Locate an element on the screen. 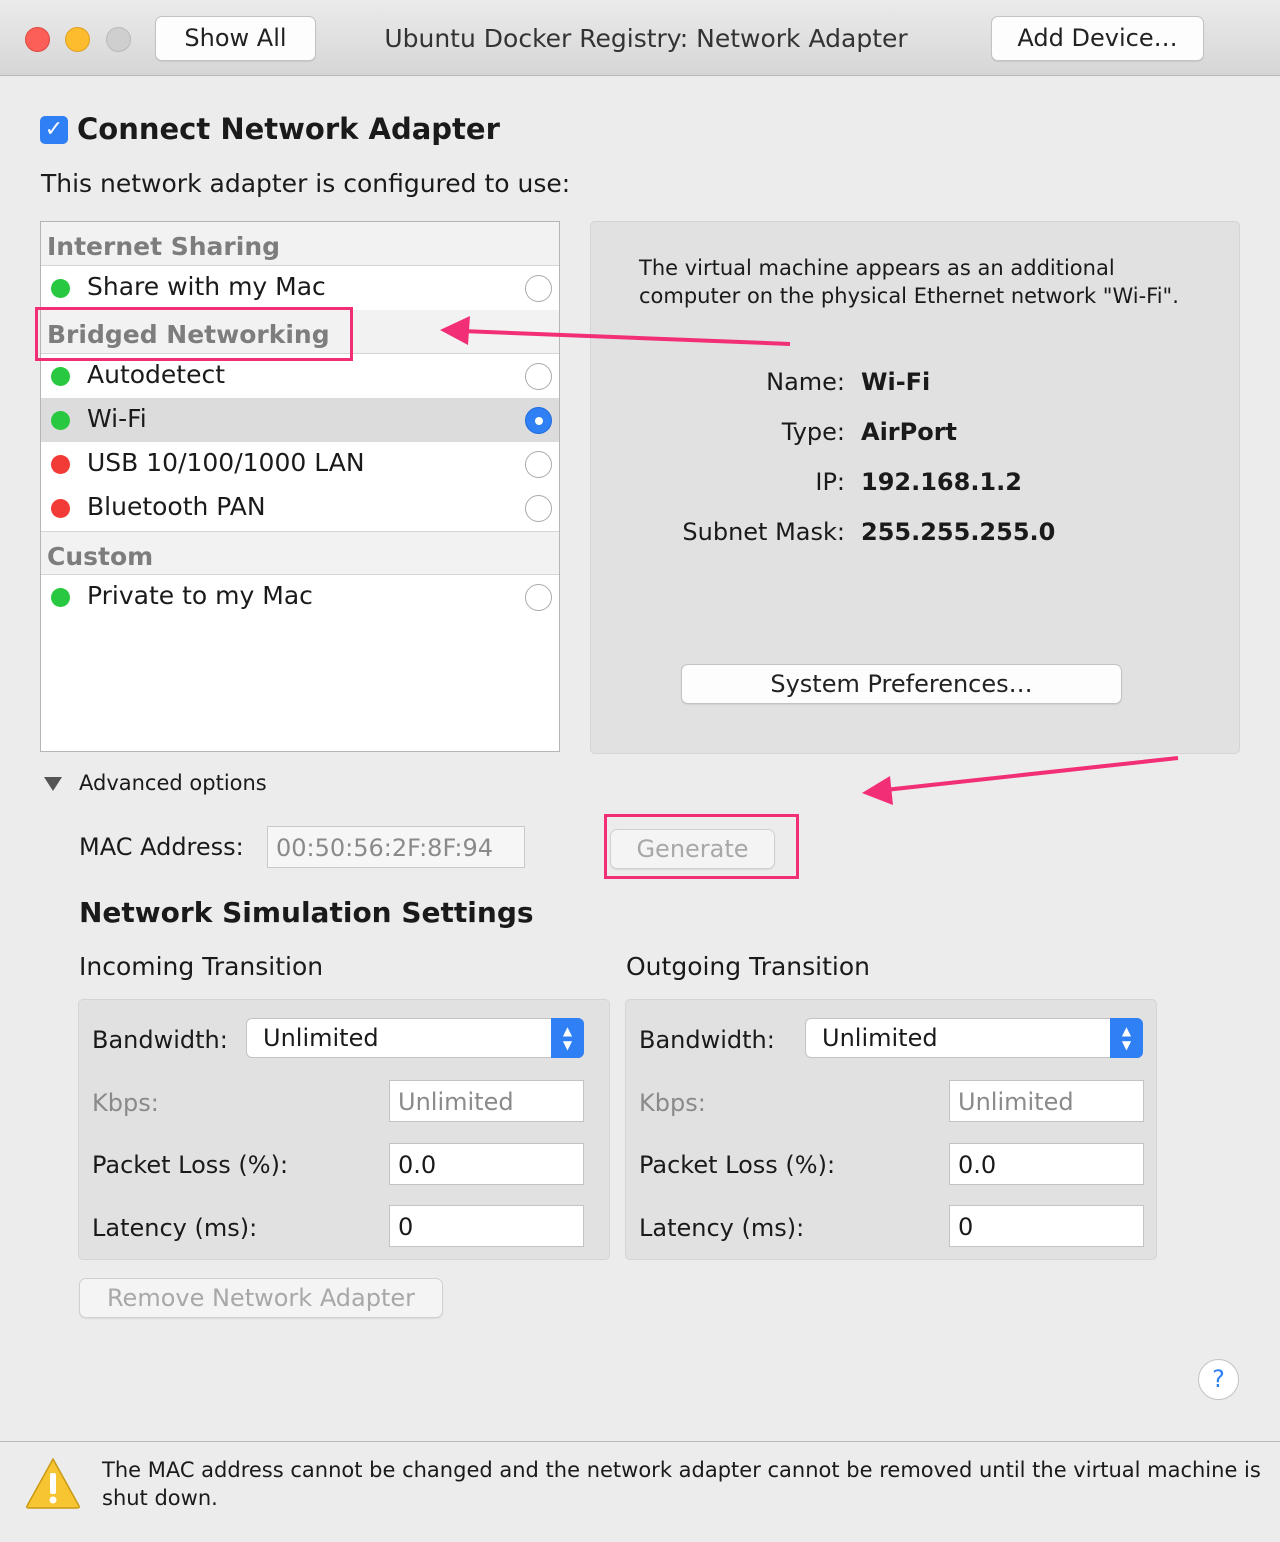  help-button: ? is located at coordinates (1218, 1379).